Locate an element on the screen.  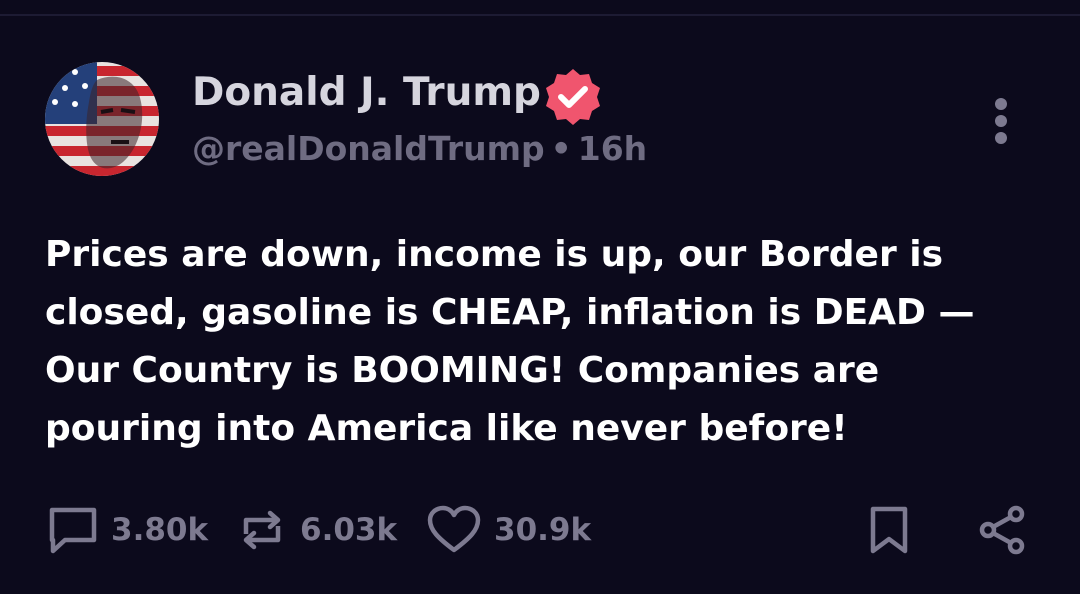
bookmark-icon is located at coordinates (889, 530).